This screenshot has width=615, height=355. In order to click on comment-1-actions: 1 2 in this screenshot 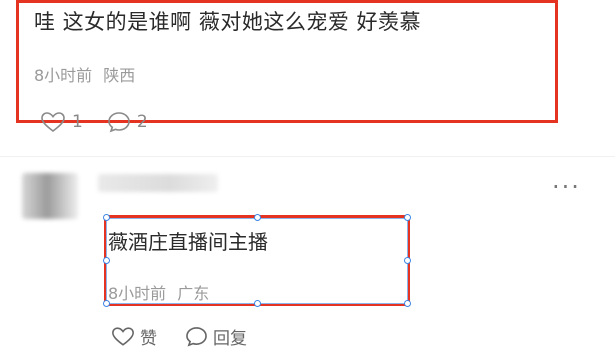, I will do `click(94, 122)`.